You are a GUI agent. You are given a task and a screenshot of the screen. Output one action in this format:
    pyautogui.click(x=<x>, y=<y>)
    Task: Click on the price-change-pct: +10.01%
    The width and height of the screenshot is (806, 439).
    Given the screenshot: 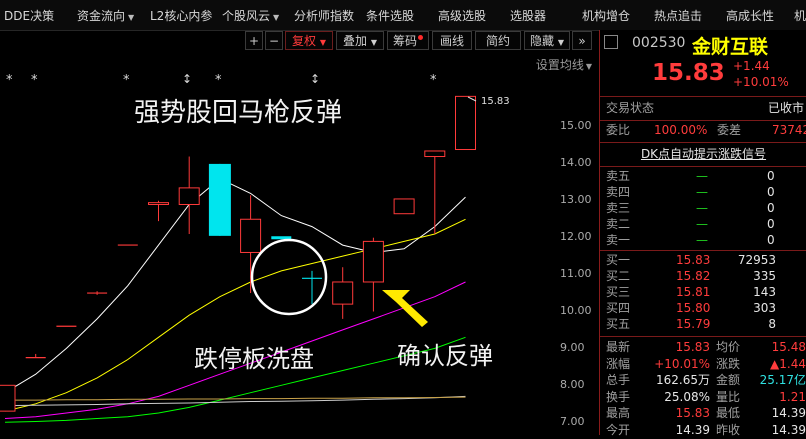 What is the action you would take?
    pyautogui.click(x=761, y=82)
    